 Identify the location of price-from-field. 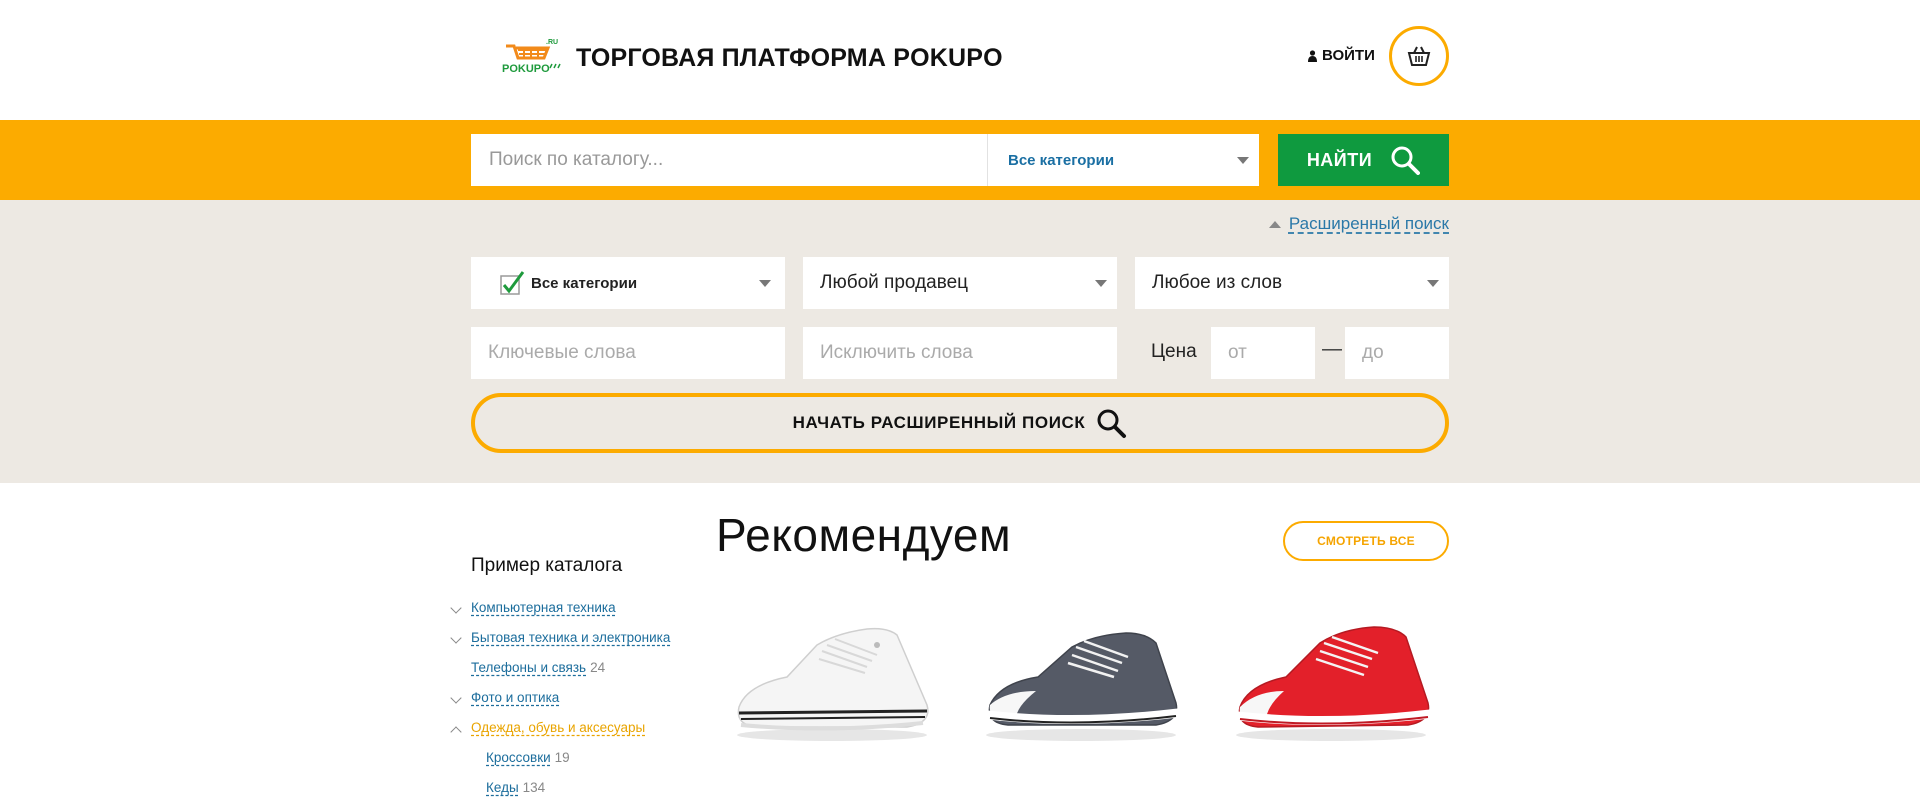
(1263, 353).